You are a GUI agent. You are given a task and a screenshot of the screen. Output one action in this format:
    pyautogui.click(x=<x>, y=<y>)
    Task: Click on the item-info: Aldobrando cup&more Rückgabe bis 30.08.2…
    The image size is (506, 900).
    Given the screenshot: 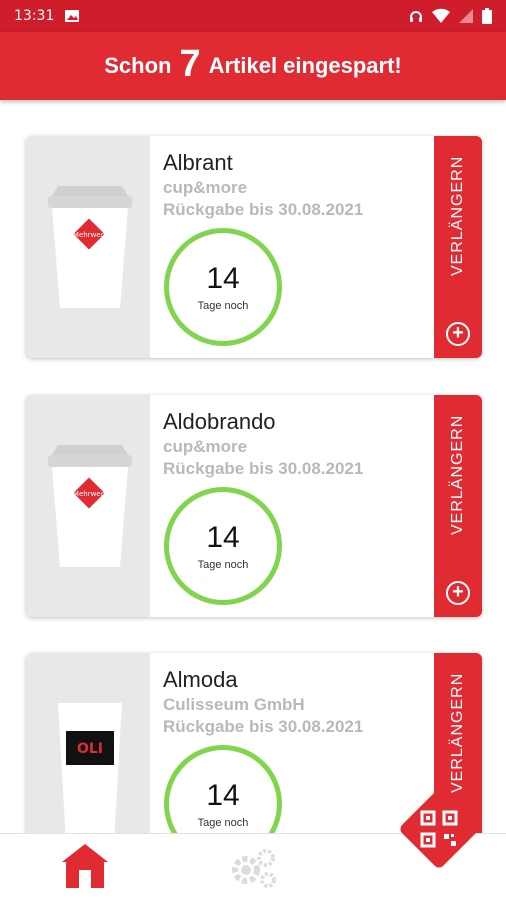 What is the action you would take?
    pyautogui.click(x=263, y=444)
    